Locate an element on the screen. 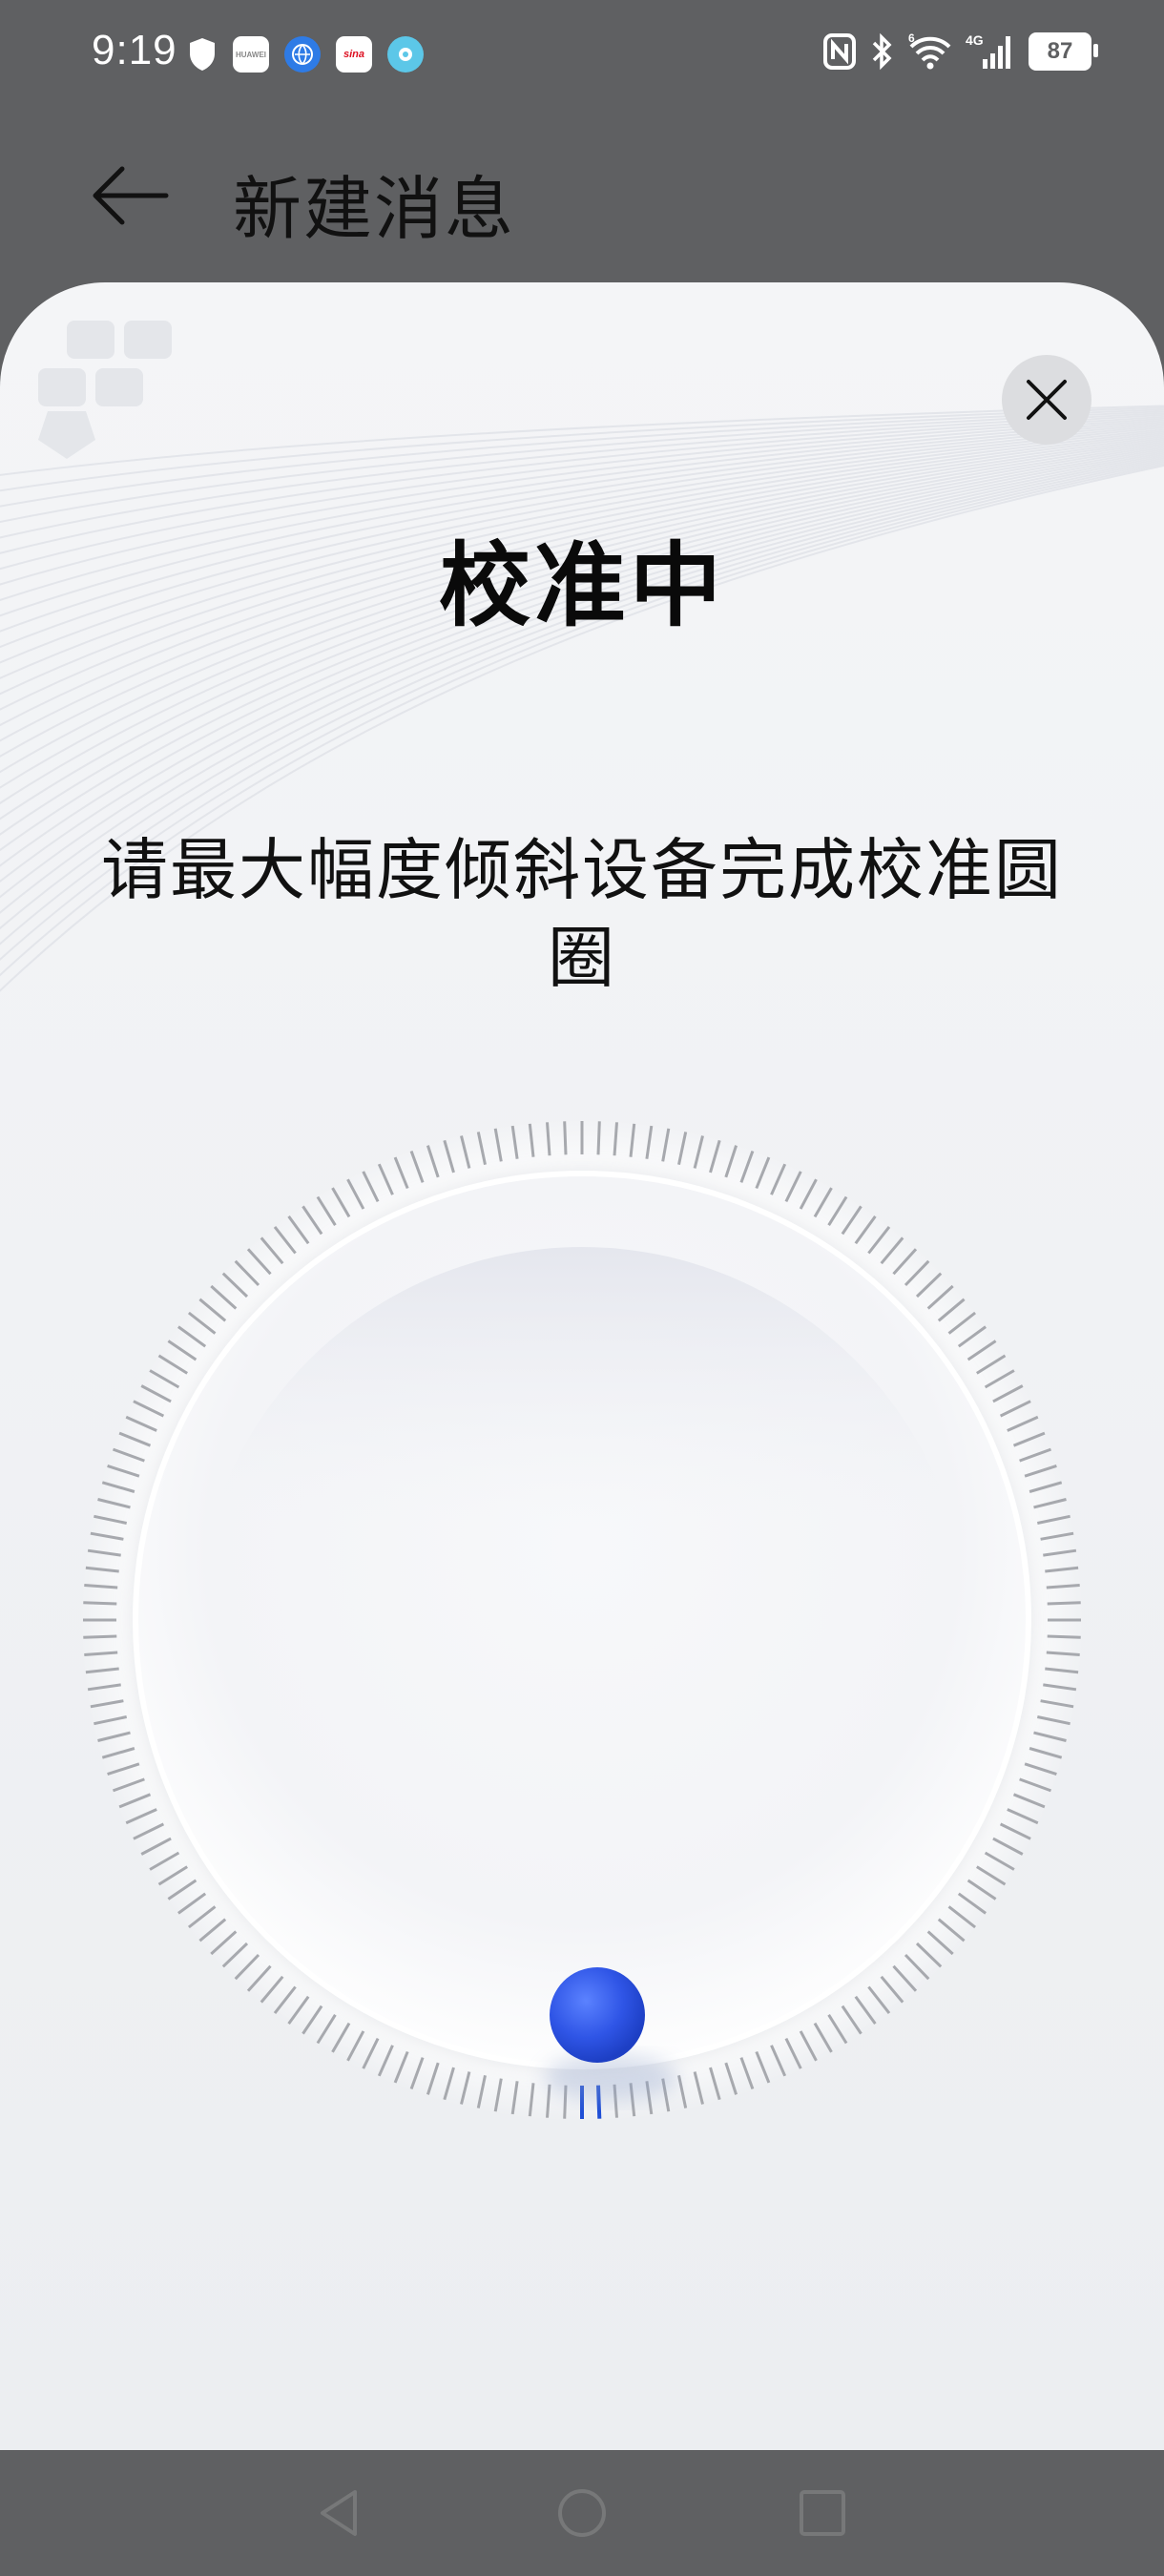  back-button is located at coordinates (131, 196).